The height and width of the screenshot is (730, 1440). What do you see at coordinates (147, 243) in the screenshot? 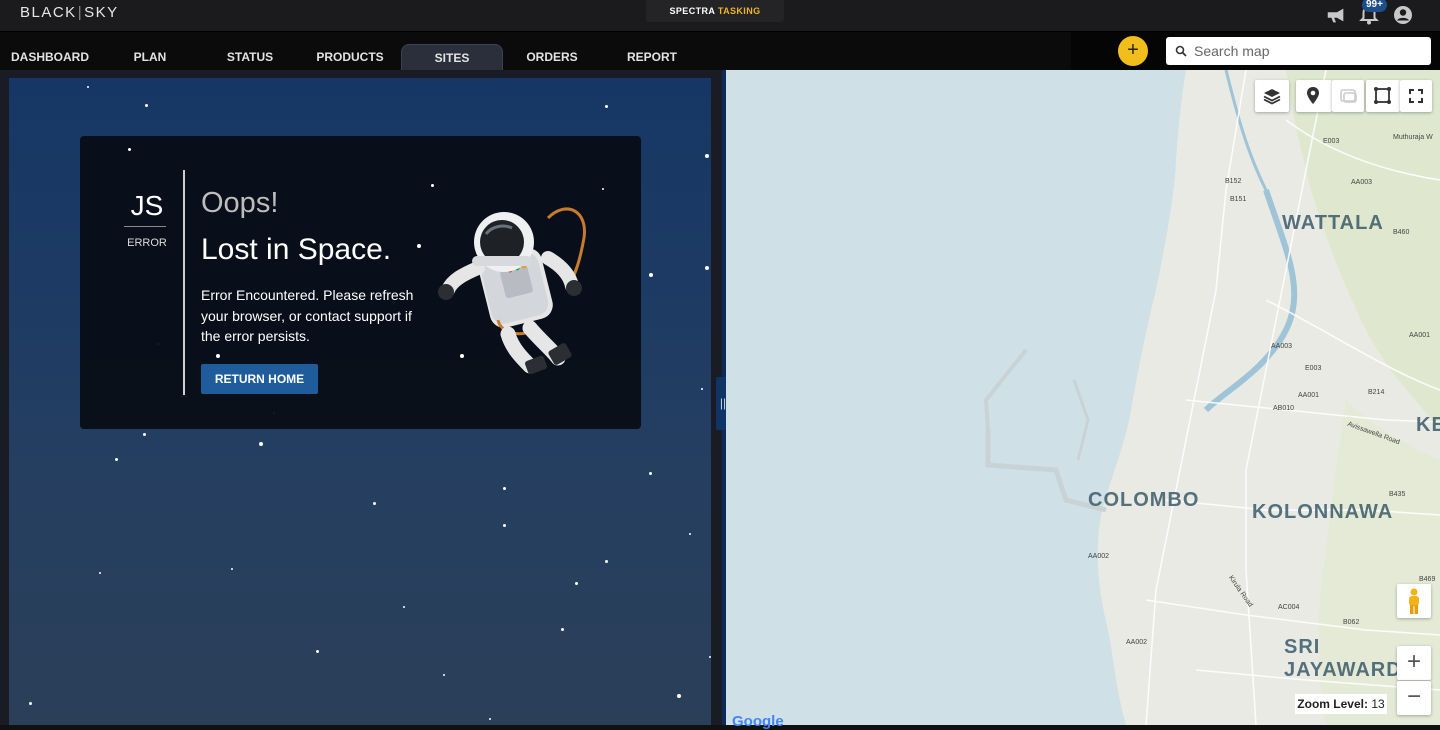
I see `error-code-label: ERROR` at bounding box center [147, 243].